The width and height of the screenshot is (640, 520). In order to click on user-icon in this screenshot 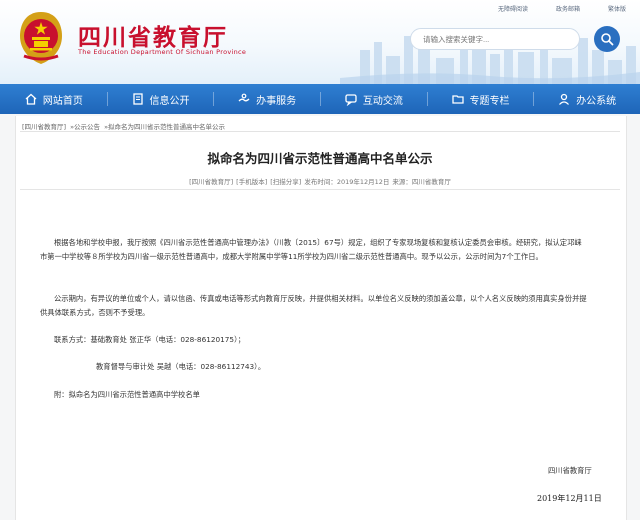, I will do `click(564, 99)`.